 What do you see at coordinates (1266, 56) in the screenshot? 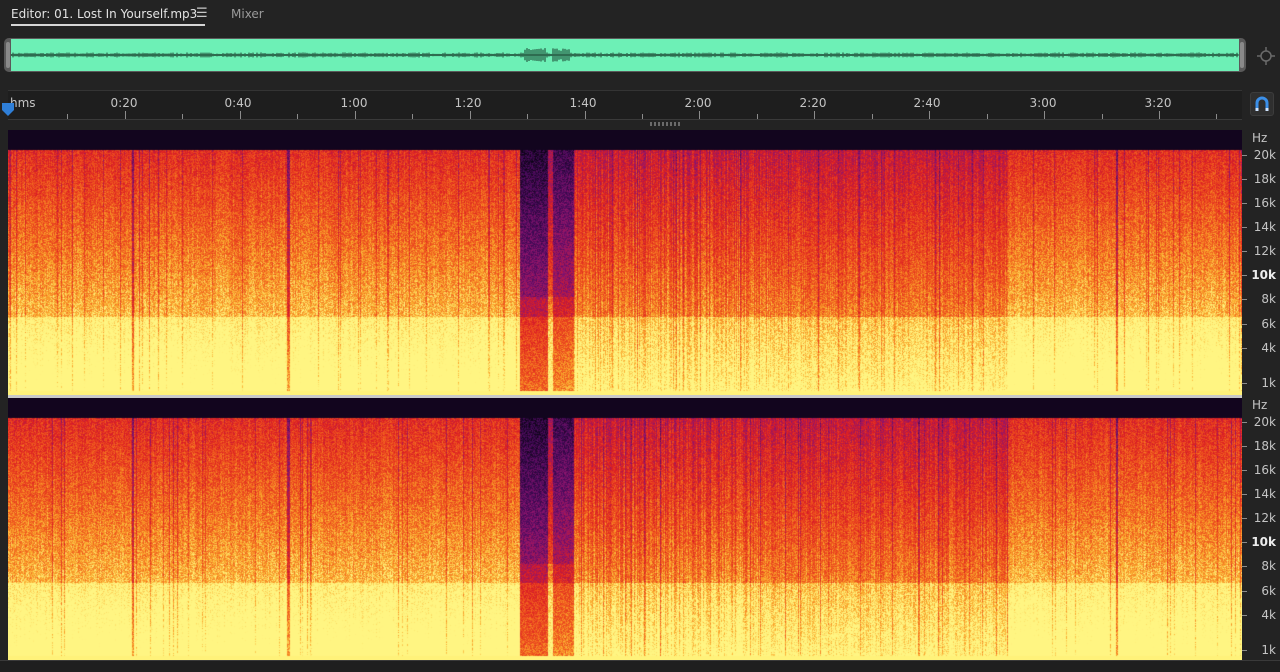
I see `zoom-target-icon` at bounding box center [1266, 56].